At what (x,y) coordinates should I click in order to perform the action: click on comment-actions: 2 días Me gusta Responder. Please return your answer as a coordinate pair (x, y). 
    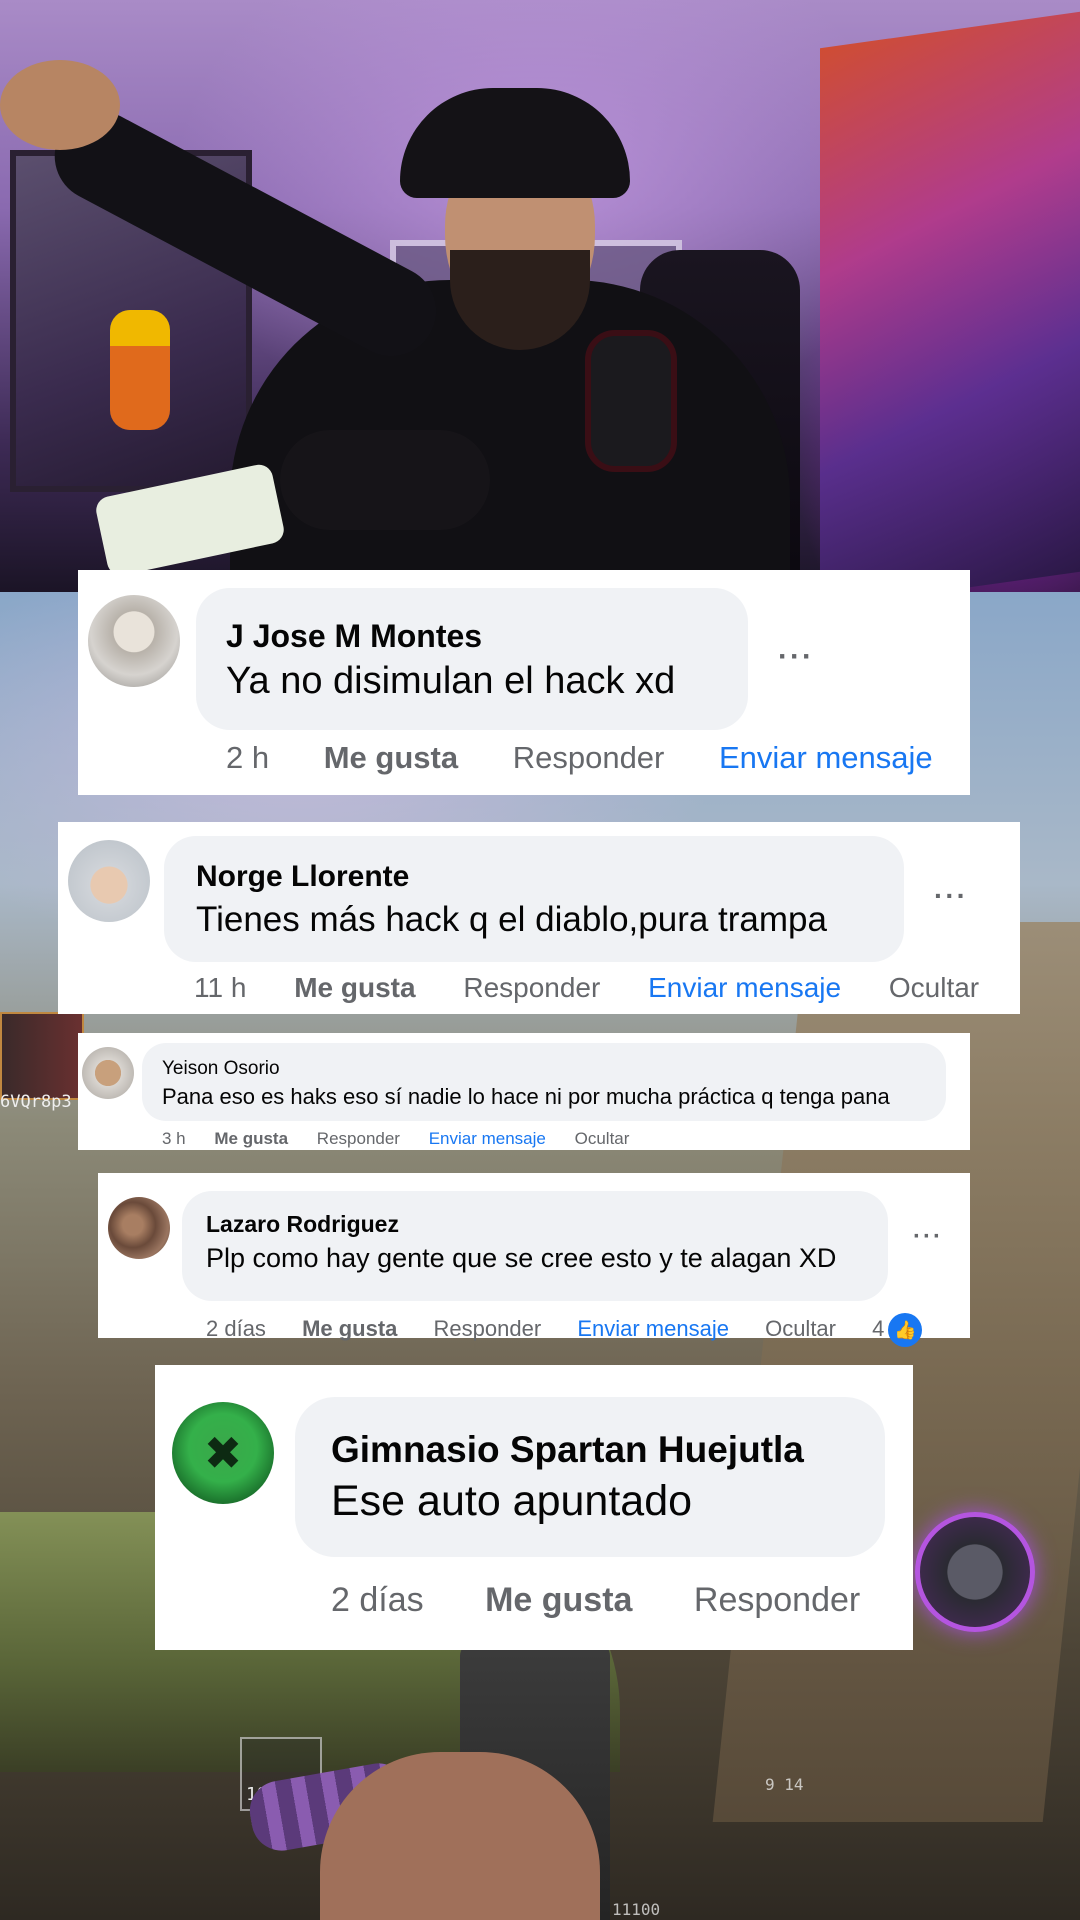
    Looking at the image, I should click on (595, 1600).